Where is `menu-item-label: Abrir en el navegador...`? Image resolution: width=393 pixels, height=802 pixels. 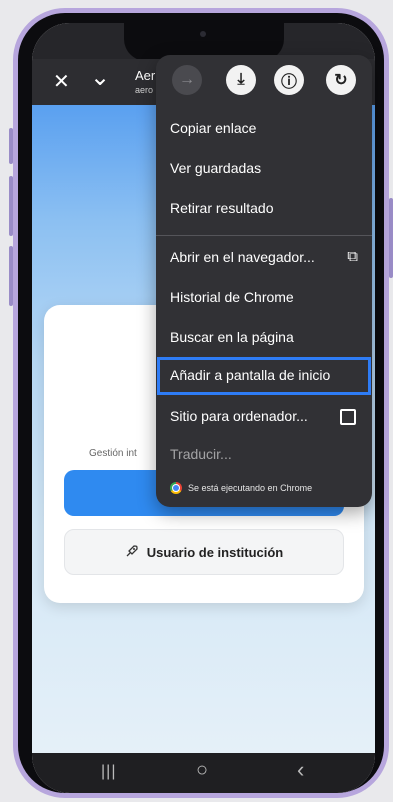 menu-item-label: Abrir en el navegador... is located at coordinates (242, 257).